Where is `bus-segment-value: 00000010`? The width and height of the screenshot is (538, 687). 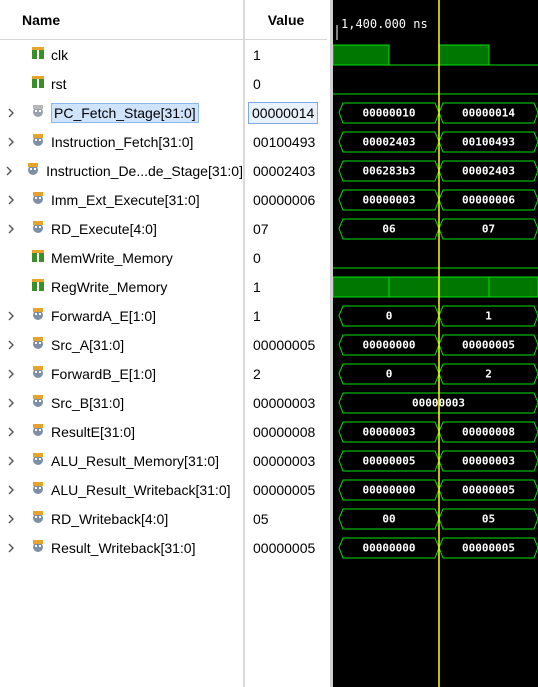 bus-segment-value: 00000010 is located at coordinates (389, 113).